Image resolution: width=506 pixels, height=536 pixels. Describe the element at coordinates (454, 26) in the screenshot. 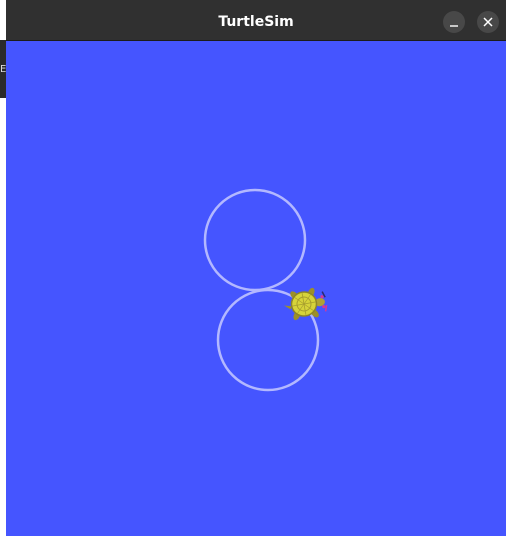

I see `minimize-icon` at that location.